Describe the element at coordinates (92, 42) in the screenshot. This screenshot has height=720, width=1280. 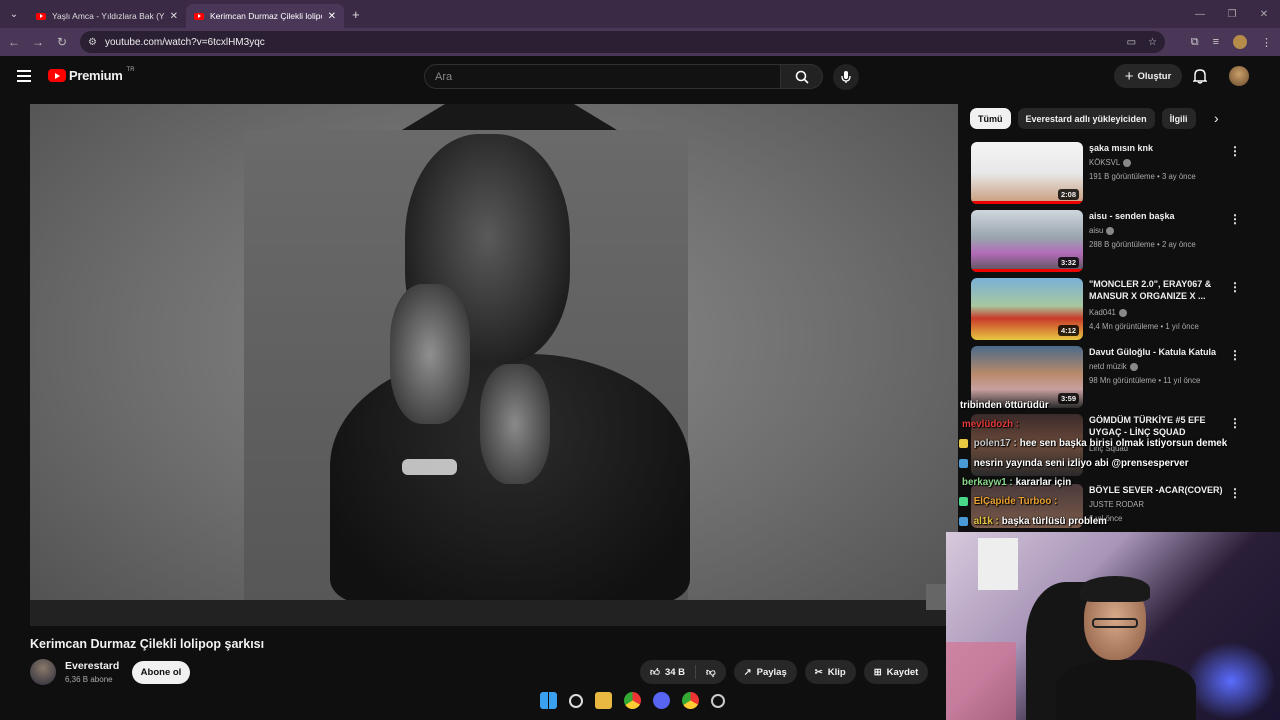
I see `site-info-icon: ⚙` at that location.